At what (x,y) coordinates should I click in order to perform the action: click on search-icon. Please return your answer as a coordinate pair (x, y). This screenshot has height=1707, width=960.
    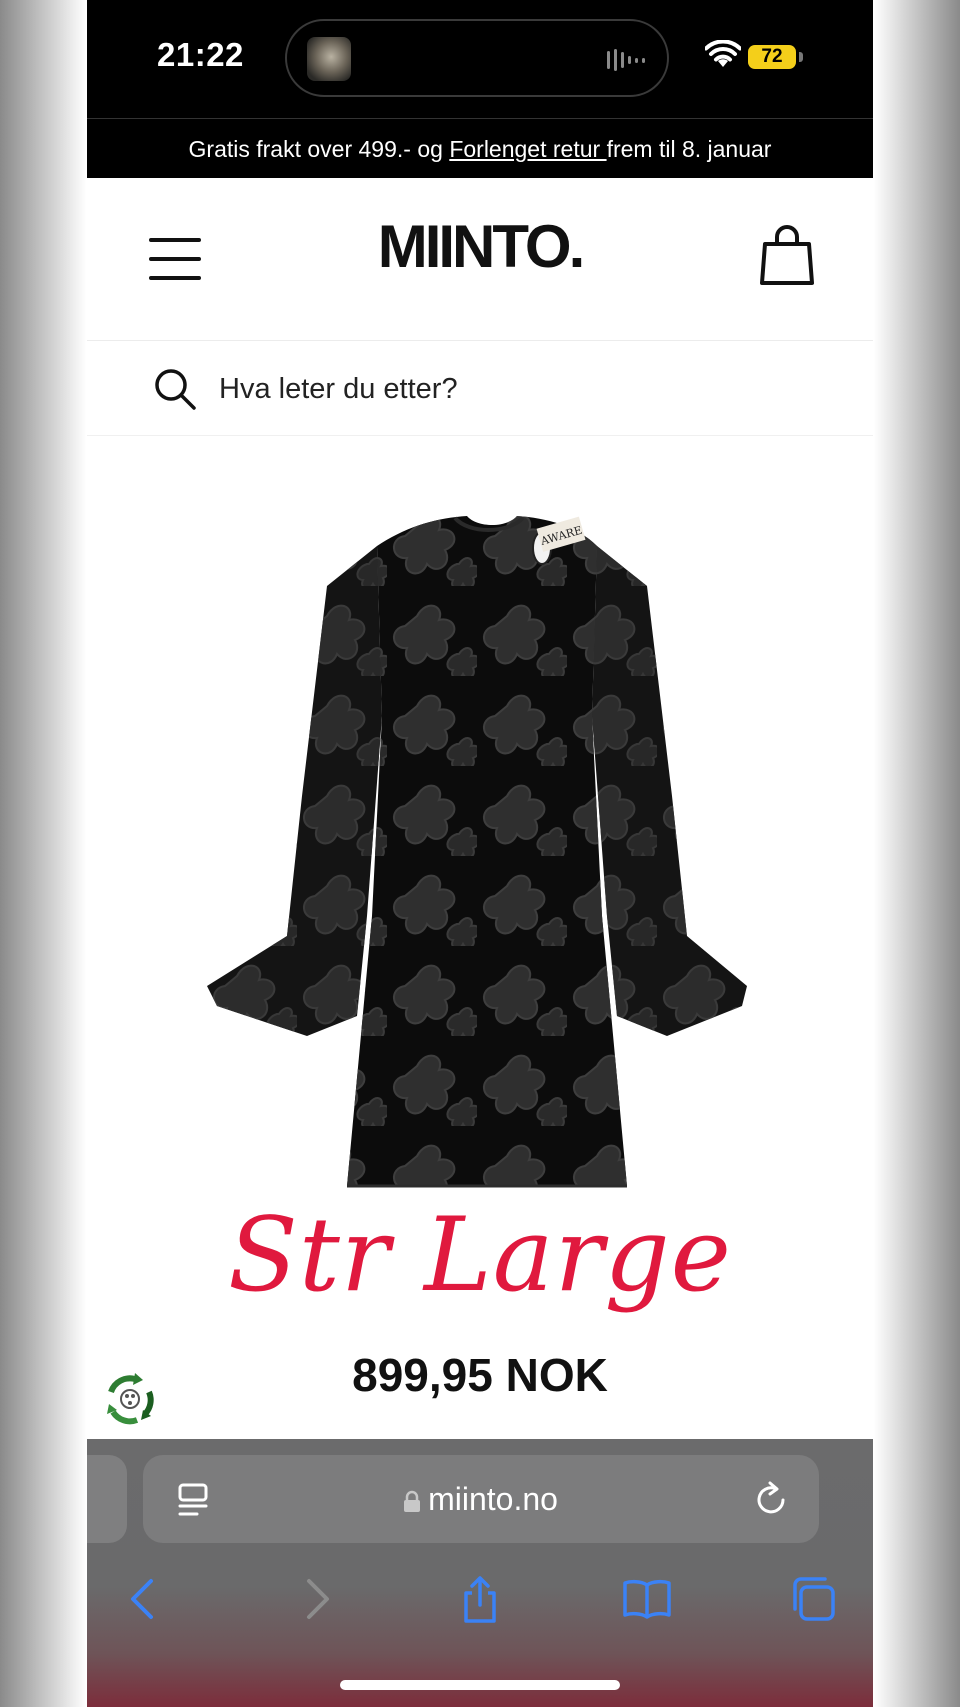
    Looking at the image, I should click on (175, 389).